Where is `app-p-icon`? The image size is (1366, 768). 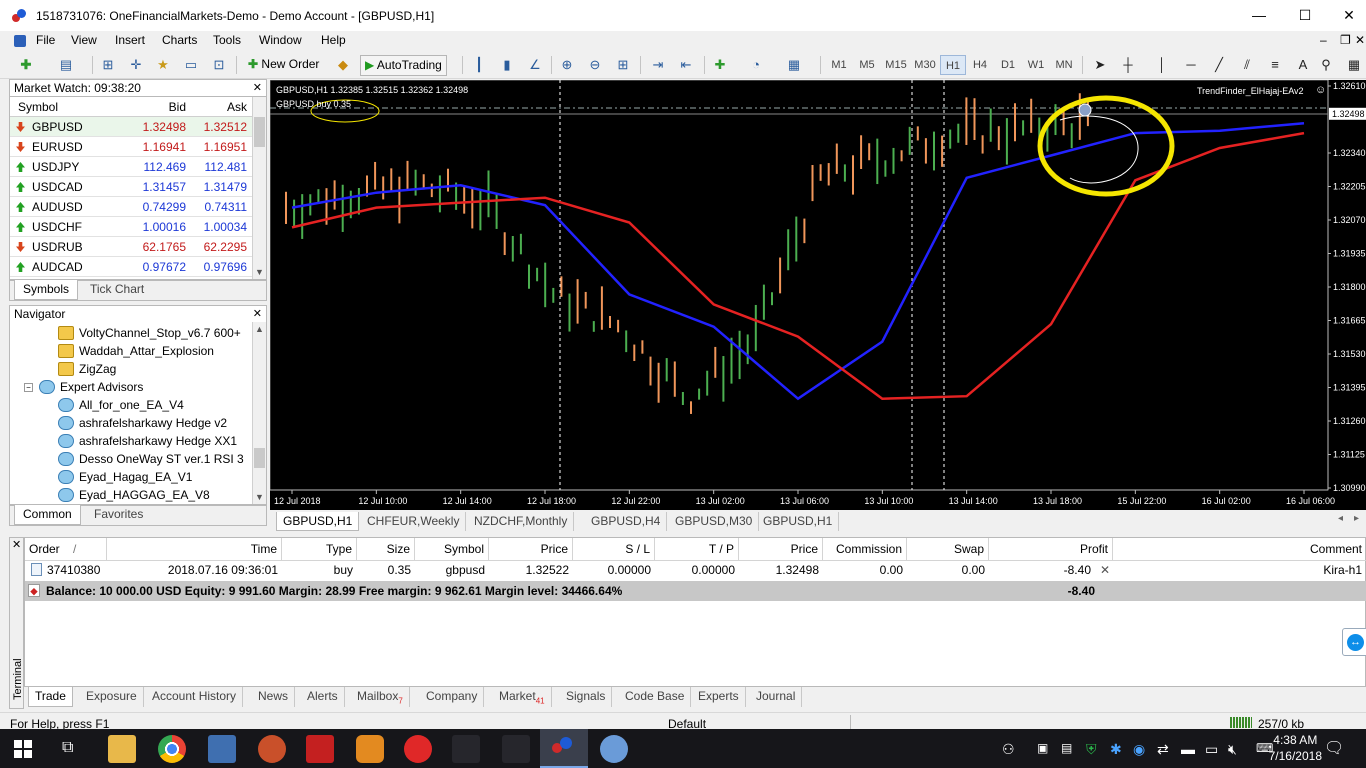
app-p-icon is located at coordinates (418, 749).